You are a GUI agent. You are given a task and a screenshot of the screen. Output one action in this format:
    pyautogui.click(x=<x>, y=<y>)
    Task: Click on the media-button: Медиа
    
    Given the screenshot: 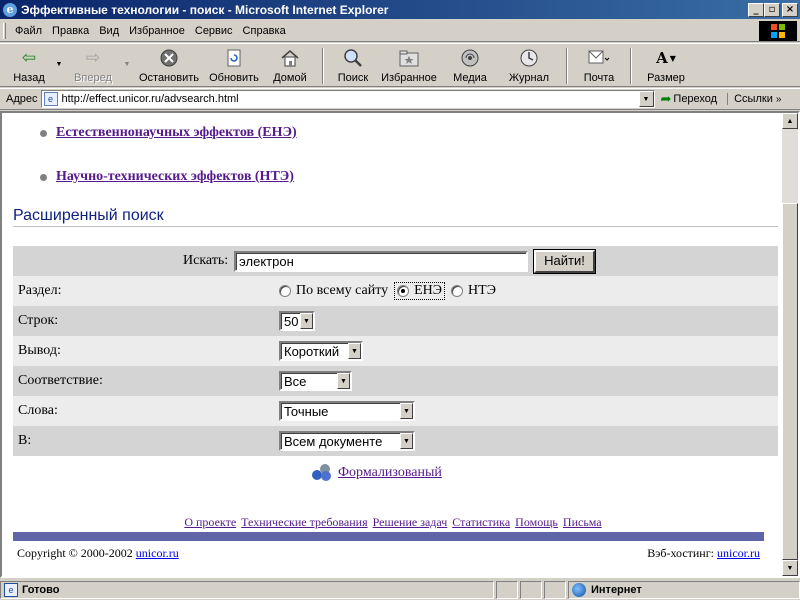 What is the action you would take?
    pyautogui.click(x=470, y=65)
    